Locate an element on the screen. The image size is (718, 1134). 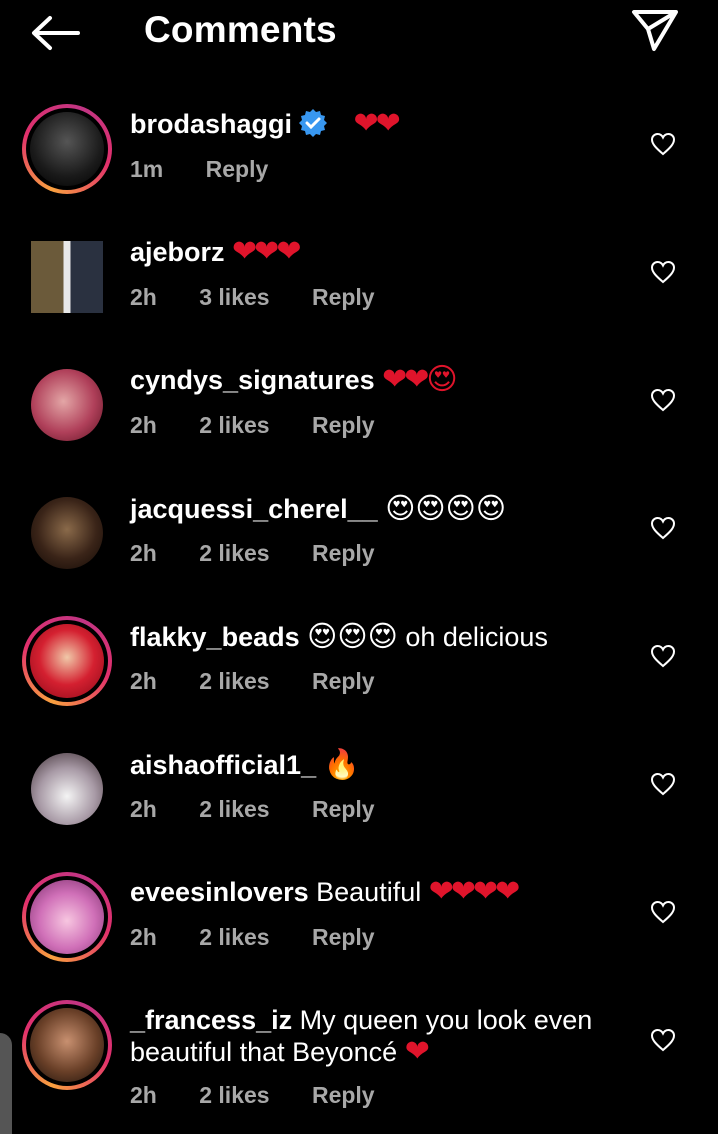
comment-username: _francess_iz is located at coordinates (211, 1020).